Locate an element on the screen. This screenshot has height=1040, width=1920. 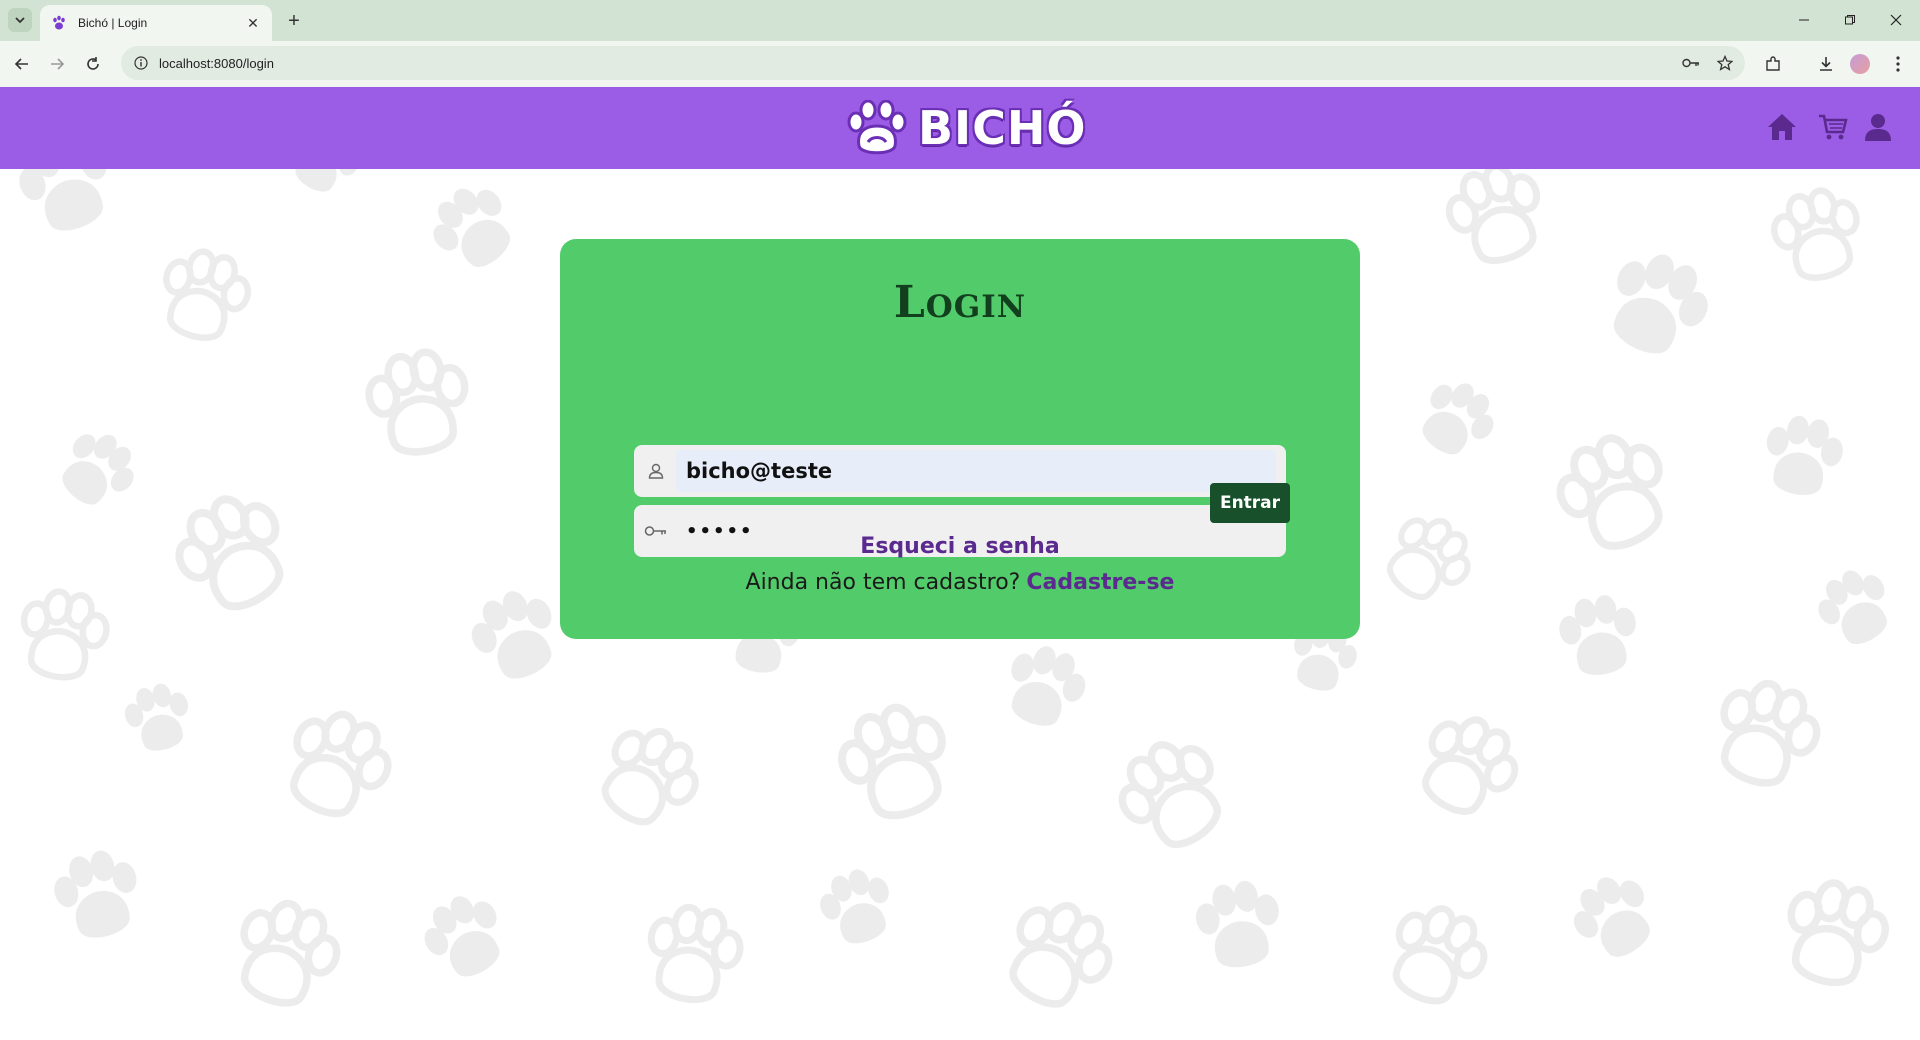
extensions-icon is located at coordinates (1773, 64).